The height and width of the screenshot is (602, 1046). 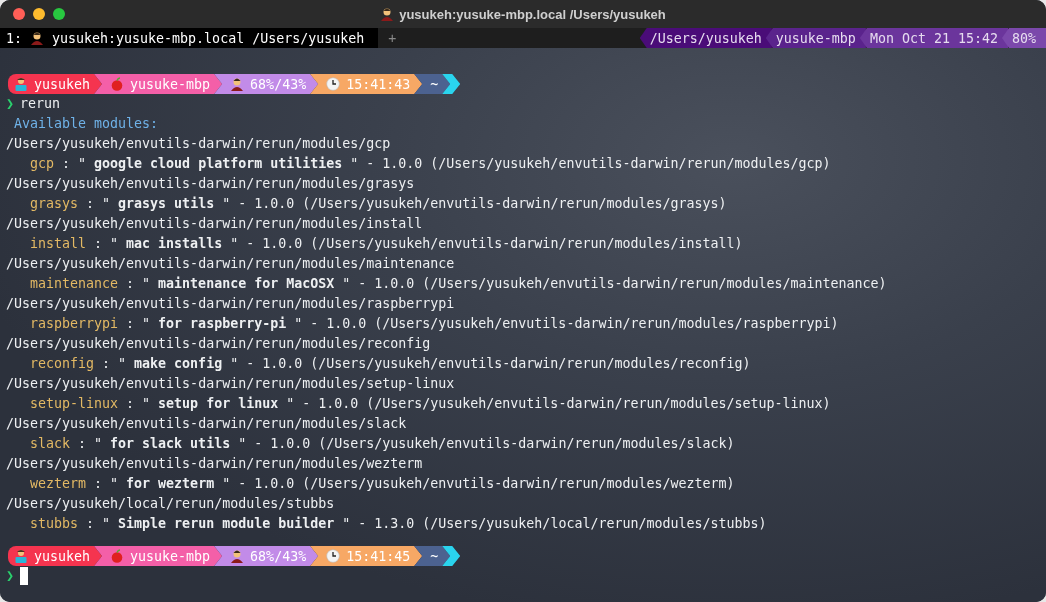 I want to click on module-description: : " mac installs " - 1.0.0 (/Users/yusukeh/envutils-darwin/rerun/modules/install), so click(x=418, y=244).